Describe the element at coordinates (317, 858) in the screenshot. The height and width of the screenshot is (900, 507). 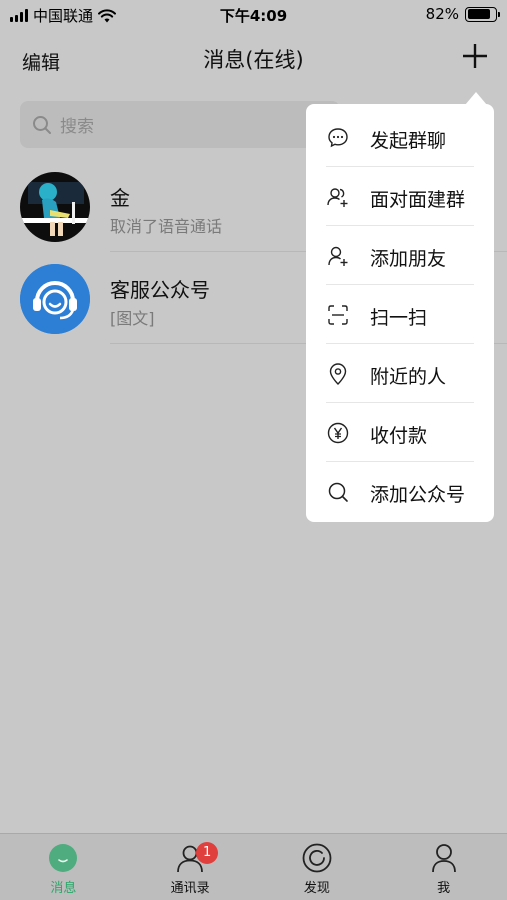
I see `discover-icon` at that location.